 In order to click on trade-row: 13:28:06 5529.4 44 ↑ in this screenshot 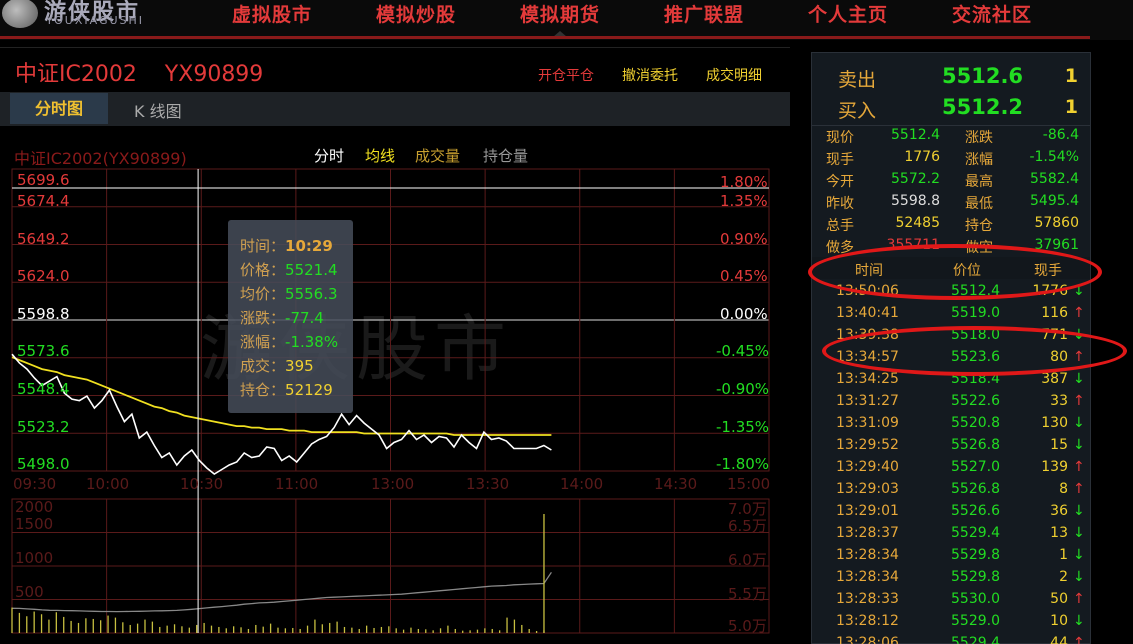, I will do `click(951, 639)`.